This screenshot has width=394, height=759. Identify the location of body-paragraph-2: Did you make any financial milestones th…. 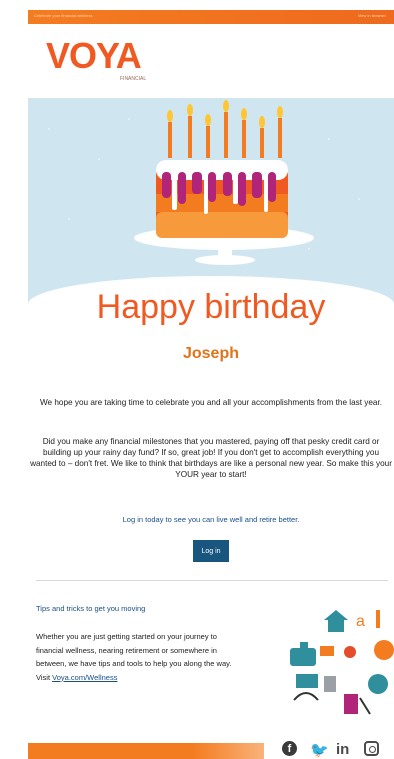
(211, 458).